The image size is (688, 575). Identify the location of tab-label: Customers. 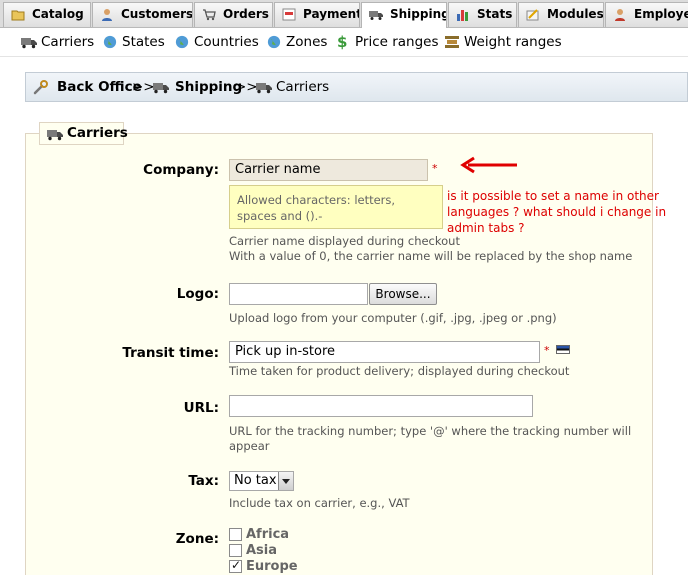
(157, 14).